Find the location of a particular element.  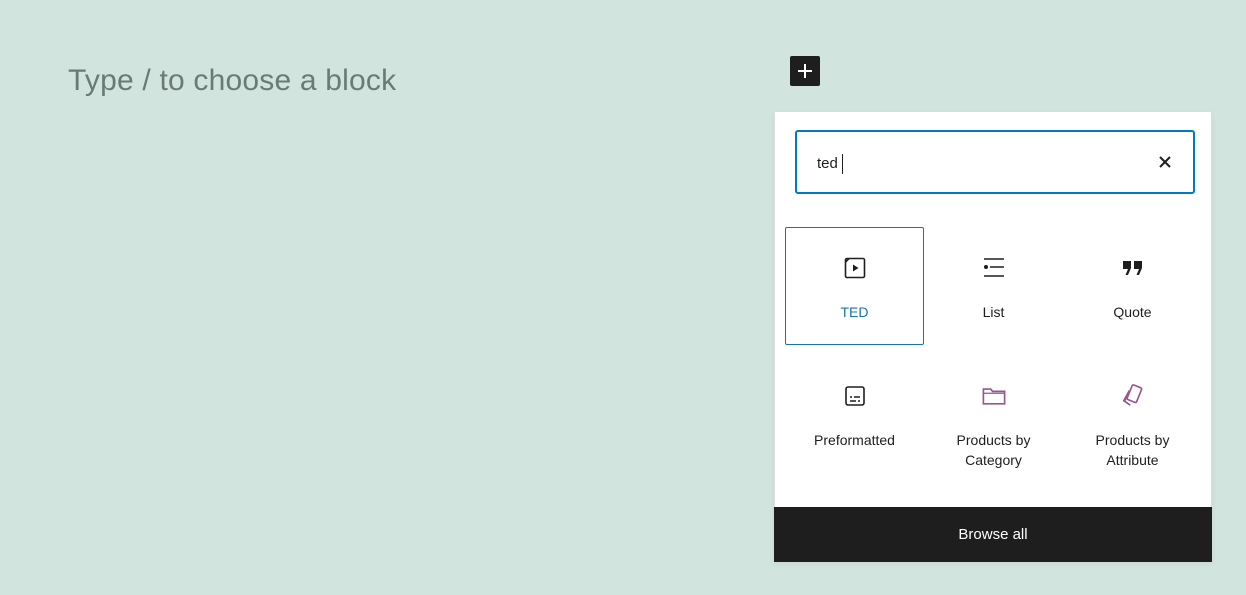

text-caret is located at coordinates (842, 164).